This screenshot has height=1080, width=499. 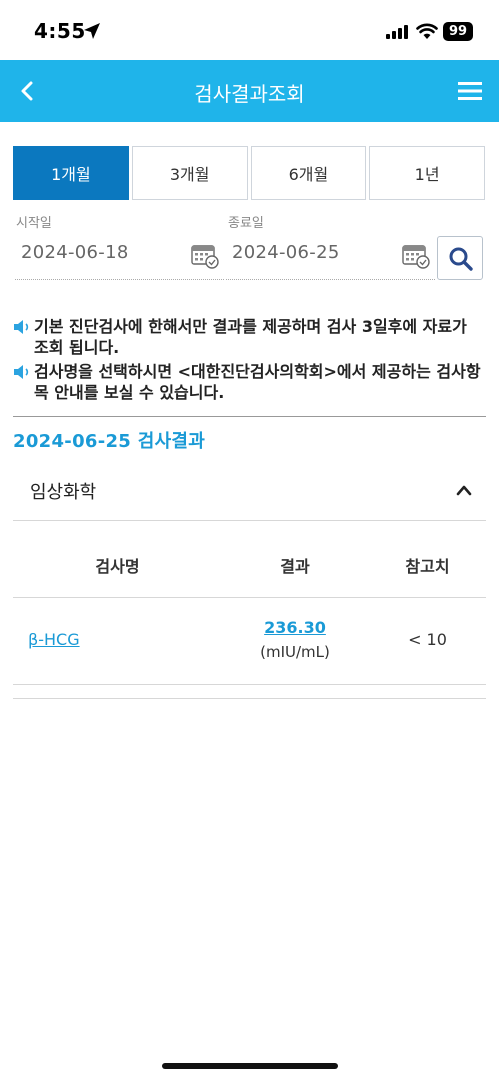 What do you see at coordinates (470, 91) in the screenshot?
I see `hamburger-menu-icon` at bounding box center [470, 91].